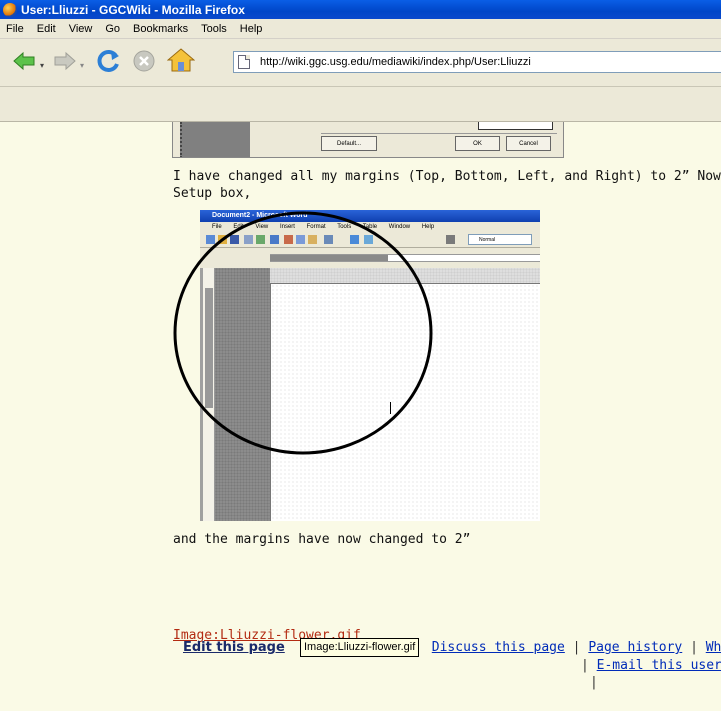 Image resolution: width=721 pixels, height=711 pixels. I want to click on bookmarks-toolbar, so click(360, 109).